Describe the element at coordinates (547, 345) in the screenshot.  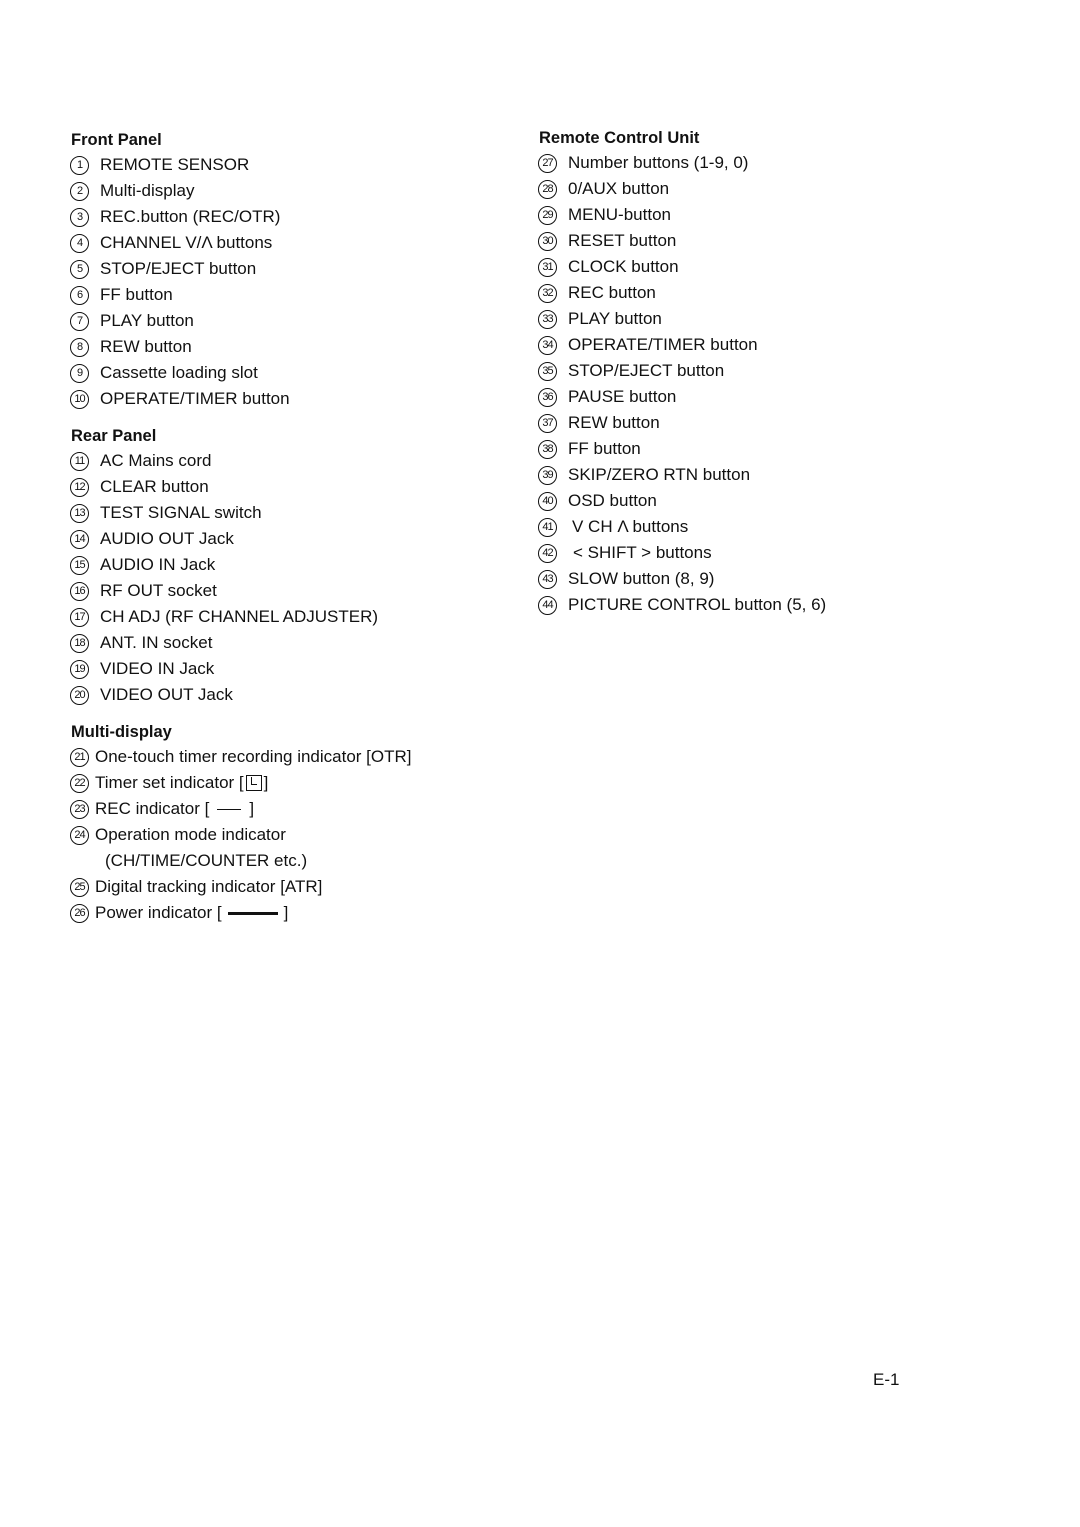
I see `number-badge: 34` at that location.